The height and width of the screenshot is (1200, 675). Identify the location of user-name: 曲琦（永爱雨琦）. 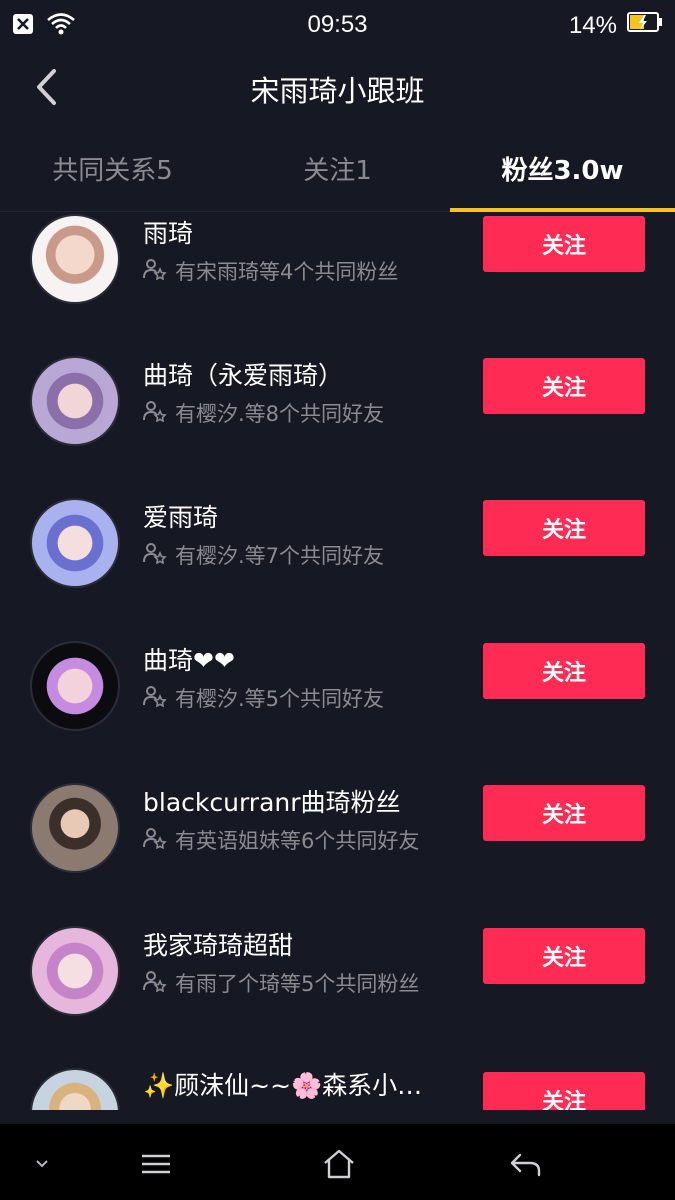
(243, 374).